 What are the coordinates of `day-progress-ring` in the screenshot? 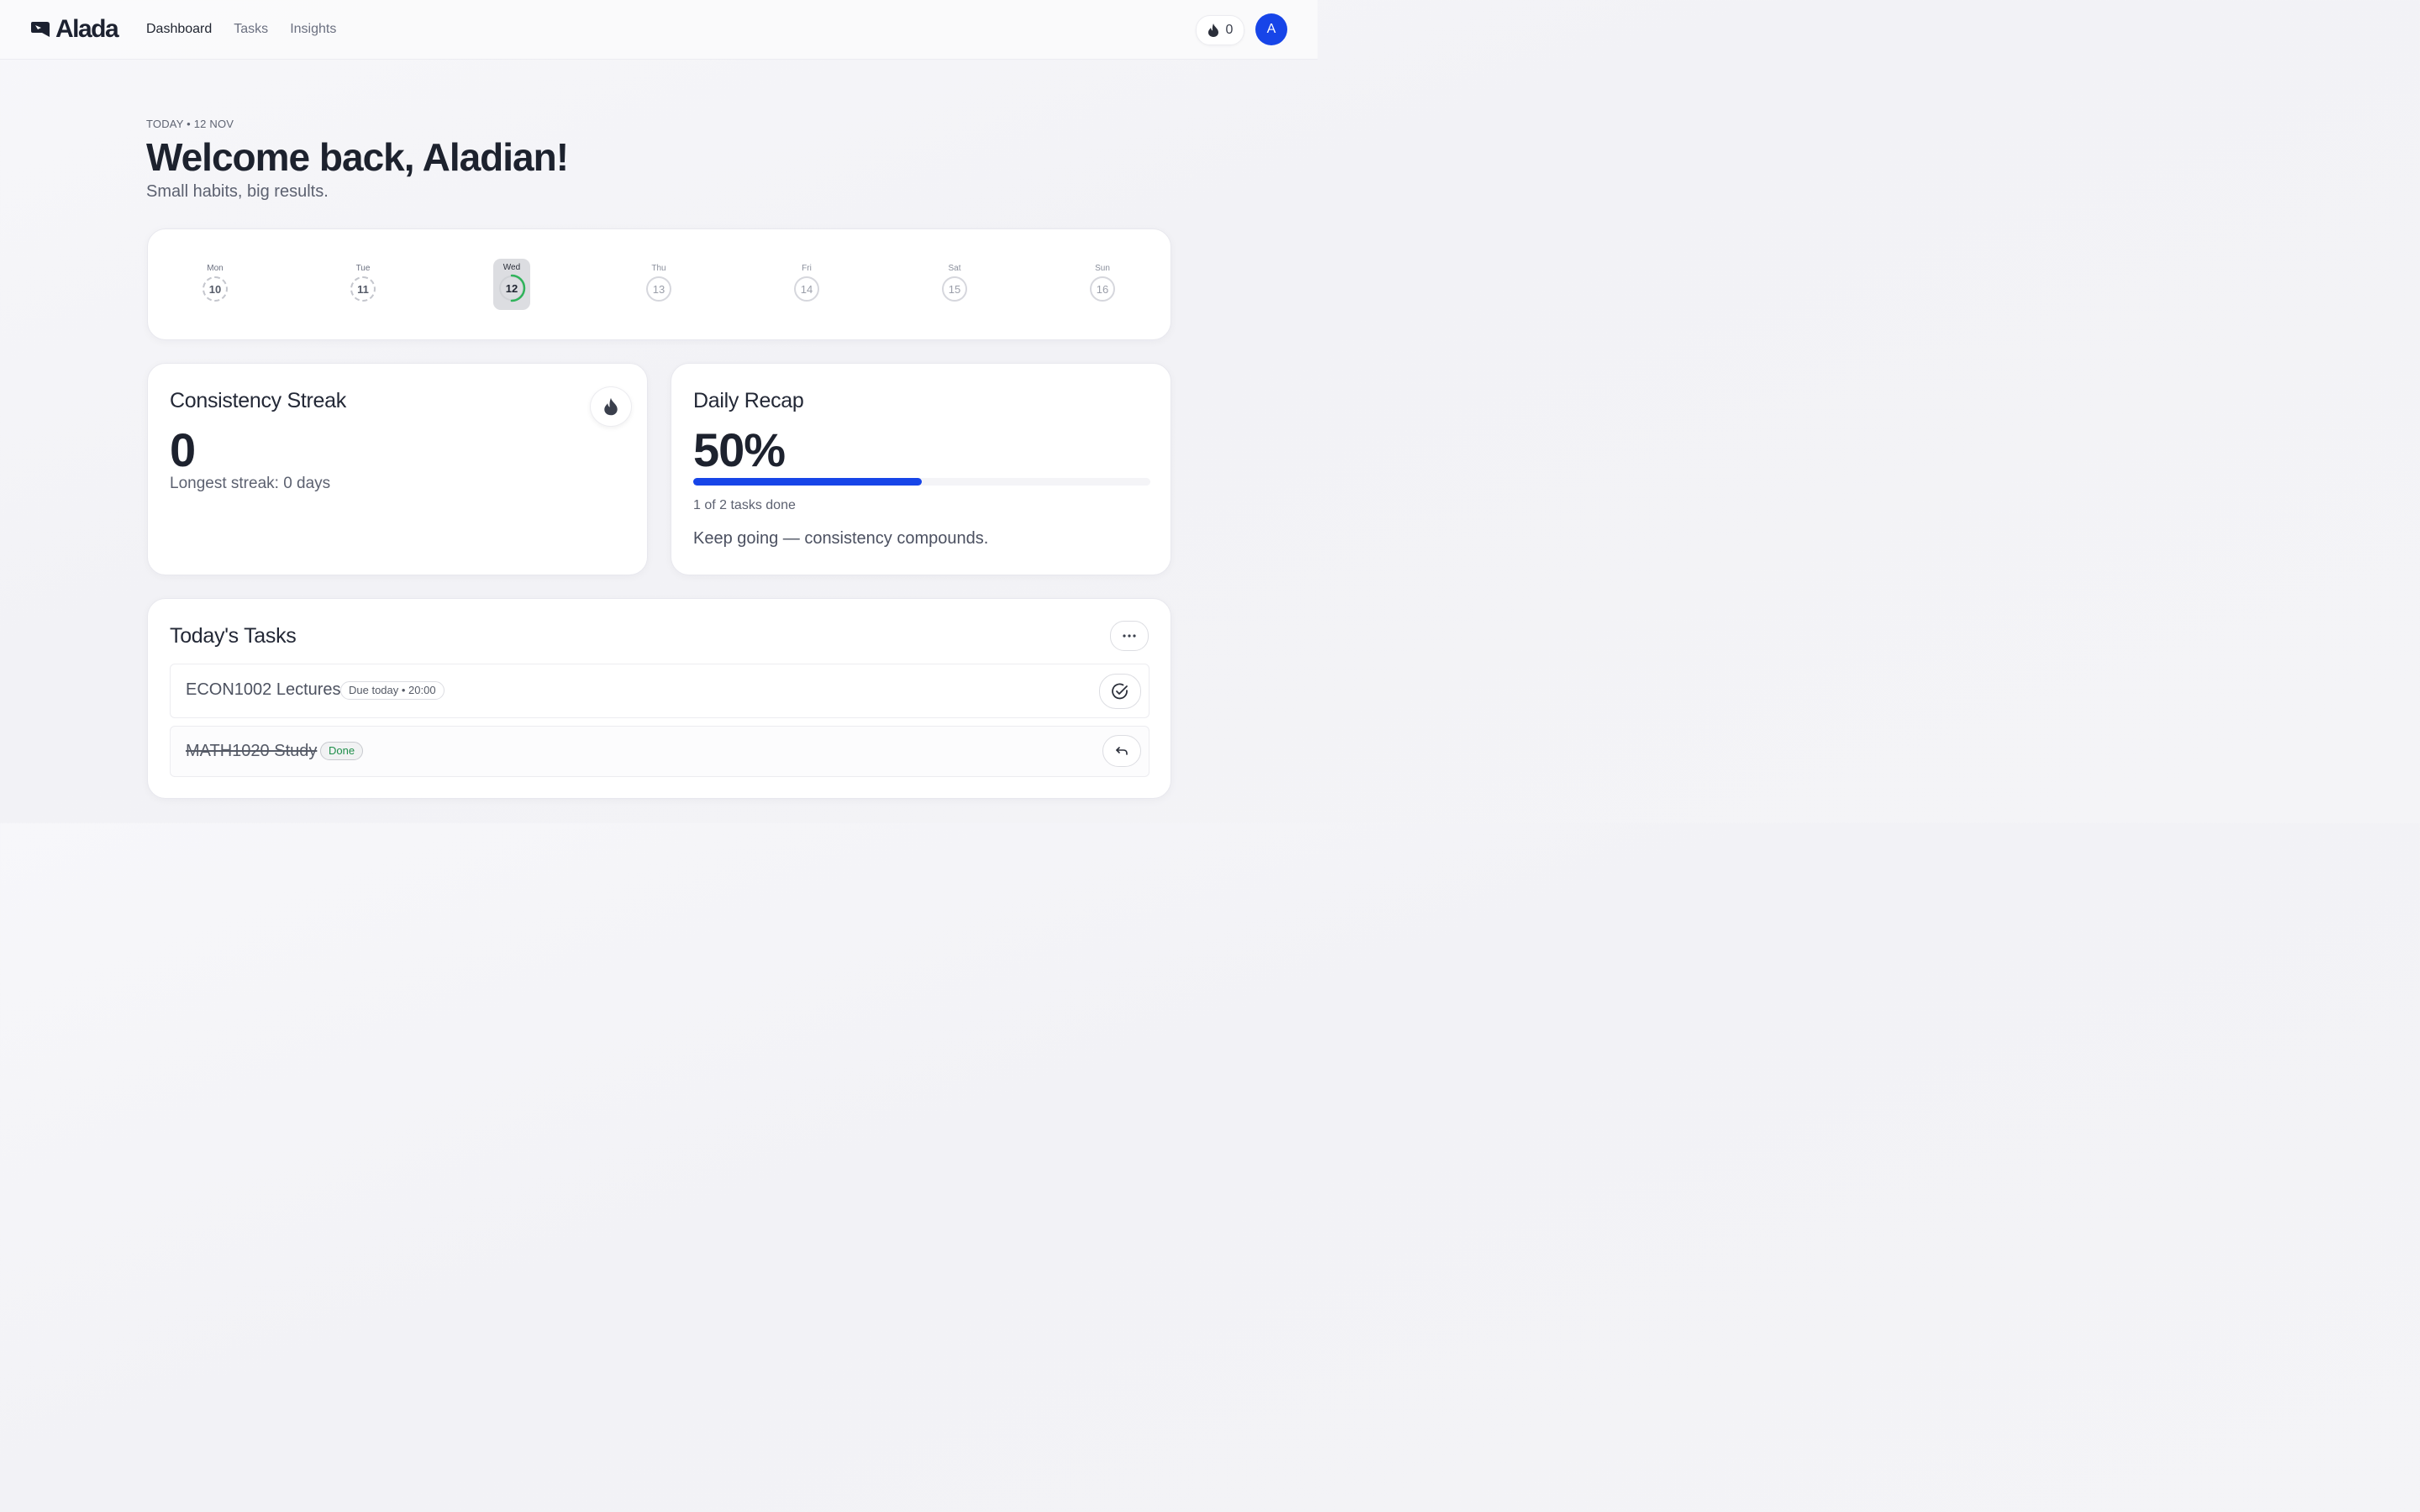 It's located at (511, 288).